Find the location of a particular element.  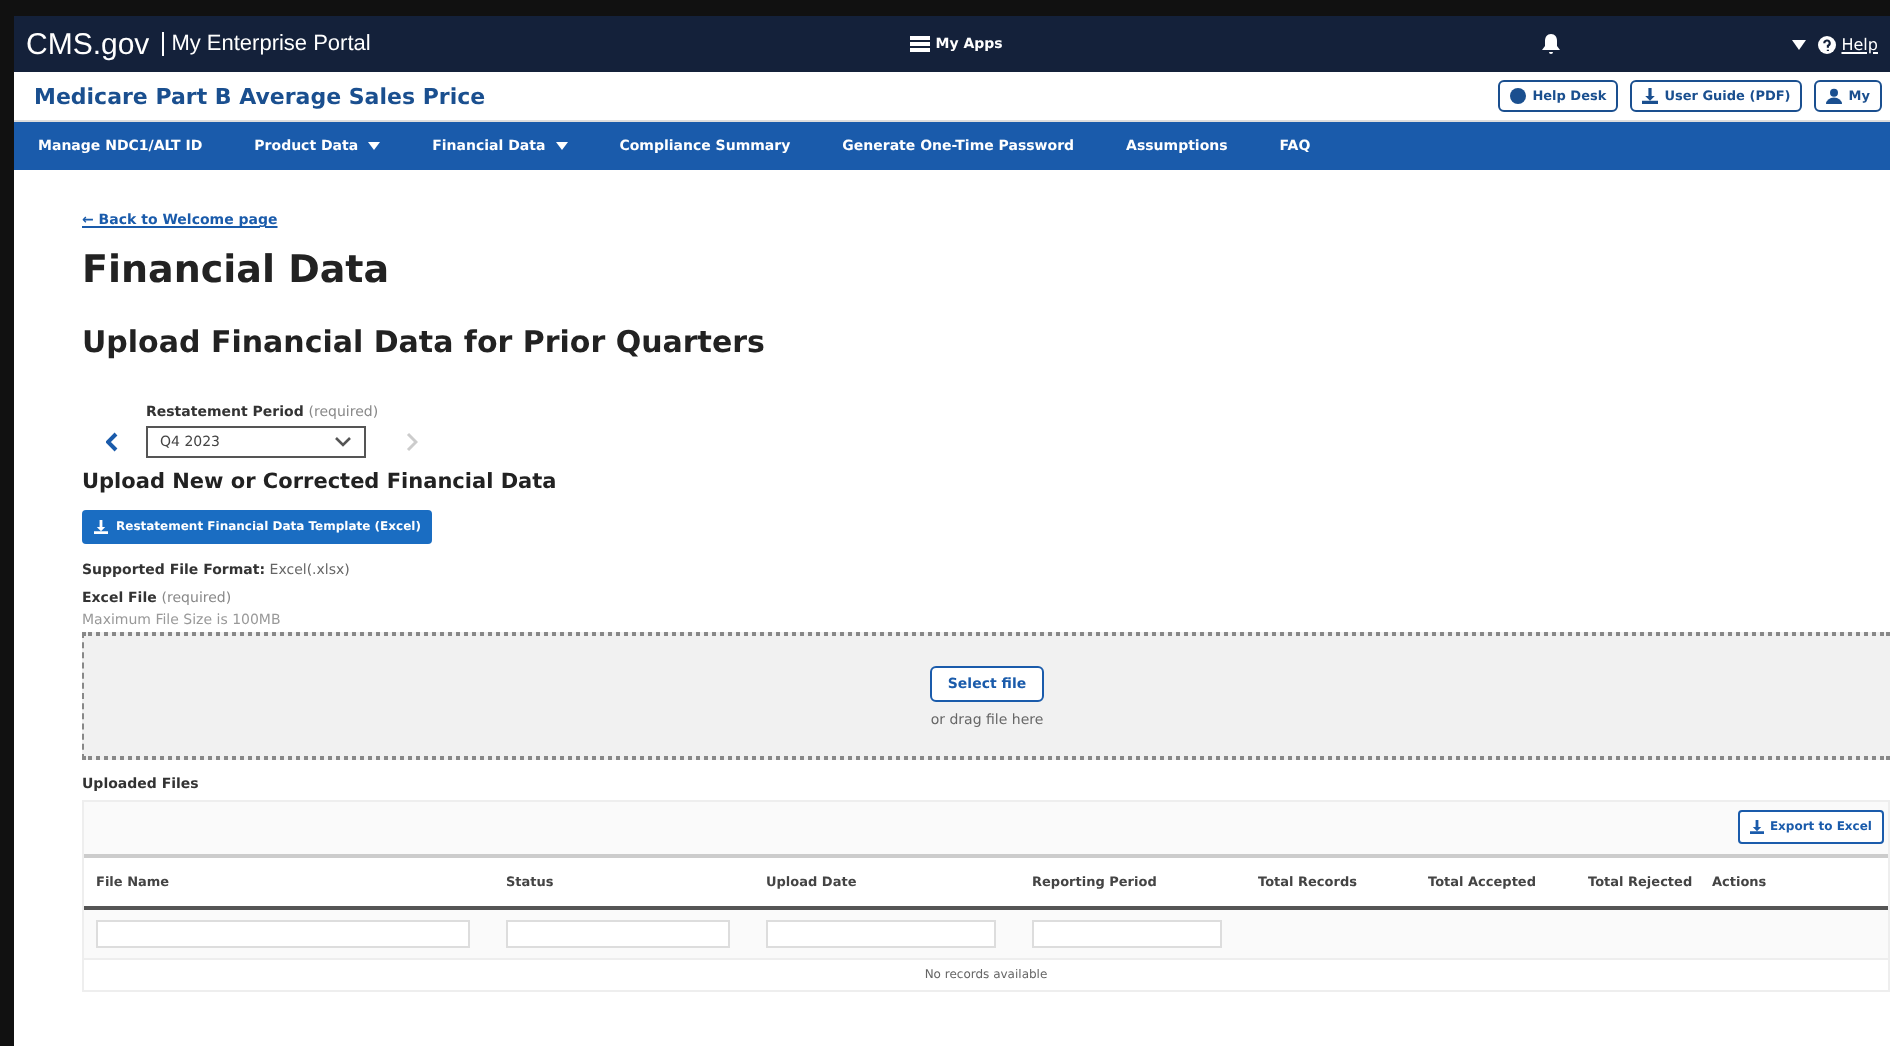

user-icon is located at coordinates (1834, 96).